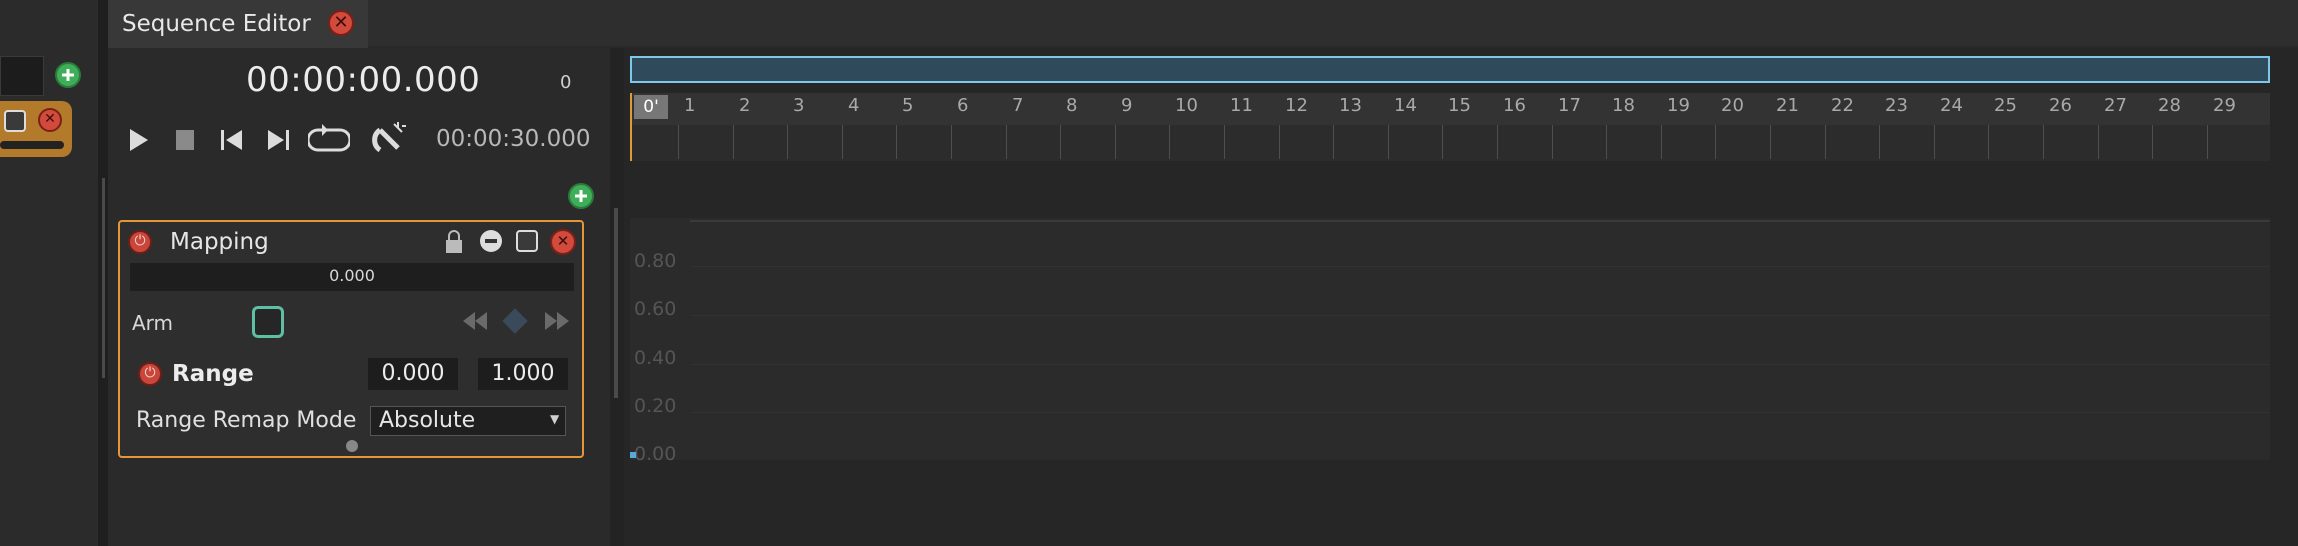 The image size is (2298, 546). What do you see at coordinates (1350, 105) in the screenshot?
I see `ruler-tick-label: 13` at bounding box center [1350, 105].